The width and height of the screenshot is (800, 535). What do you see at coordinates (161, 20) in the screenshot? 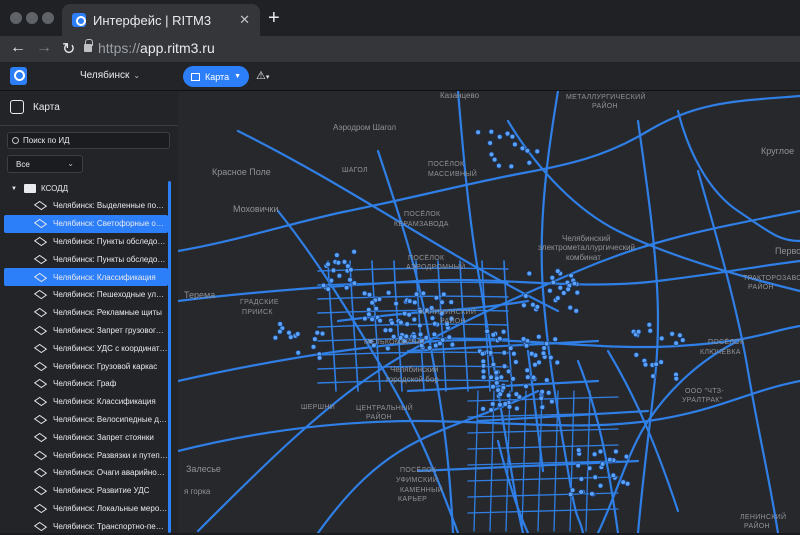
I see `browser-tab: Интерфейс | RITM3 ✕` at bounding box center [161, 20].